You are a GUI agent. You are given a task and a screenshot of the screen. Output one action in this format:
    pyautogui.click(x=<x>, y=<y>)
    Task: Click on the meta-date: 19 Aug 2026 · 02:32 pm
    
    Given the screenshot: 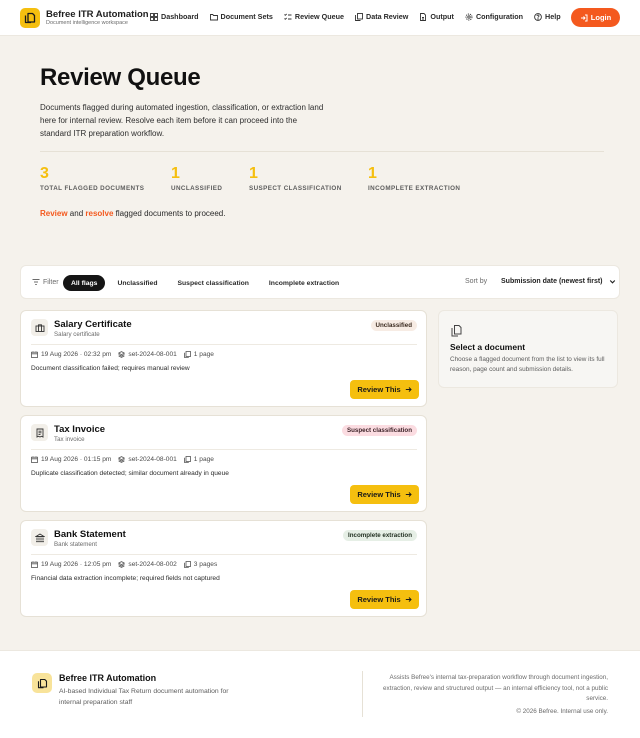 What is the action you would take?
    pyautogui.click(x=71, y=354)
    